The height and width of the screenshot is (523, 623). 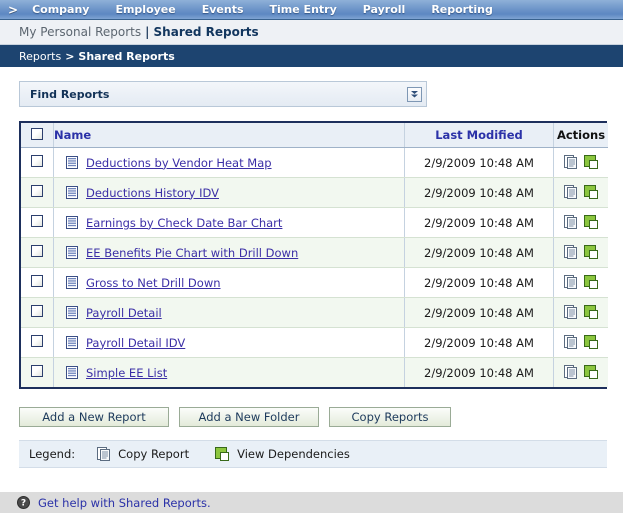 I want to click on row-name-cell: Deductions History IDV, so click(x=229, y=192).